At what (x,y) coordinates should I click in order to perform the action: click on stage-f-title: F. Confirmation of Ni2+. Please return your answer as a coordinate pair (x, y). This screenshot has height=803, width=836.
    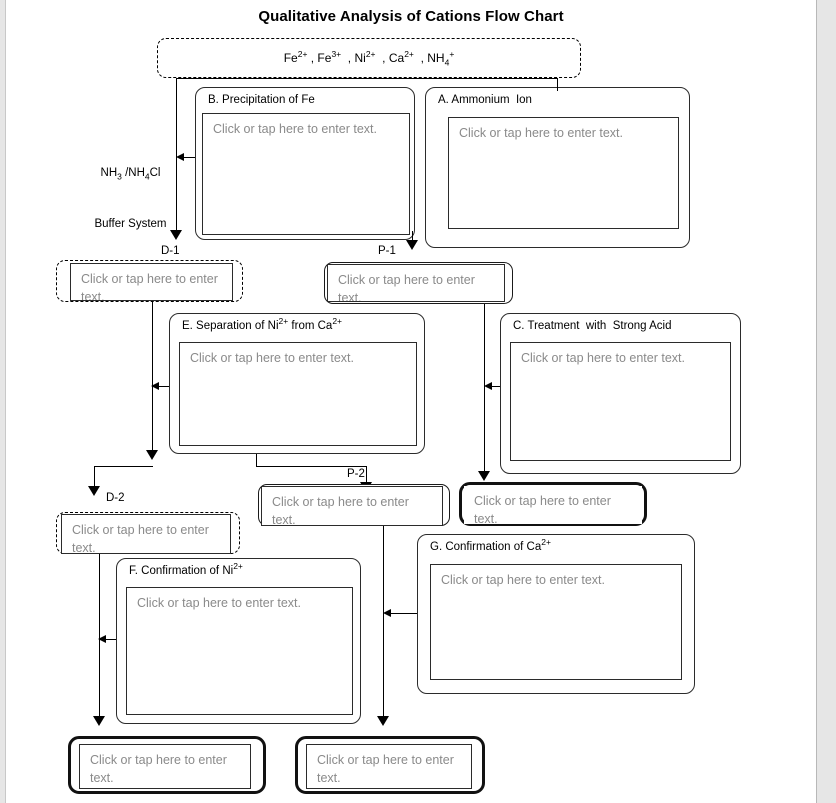
    Looking at the image, I should click on (186, 569).